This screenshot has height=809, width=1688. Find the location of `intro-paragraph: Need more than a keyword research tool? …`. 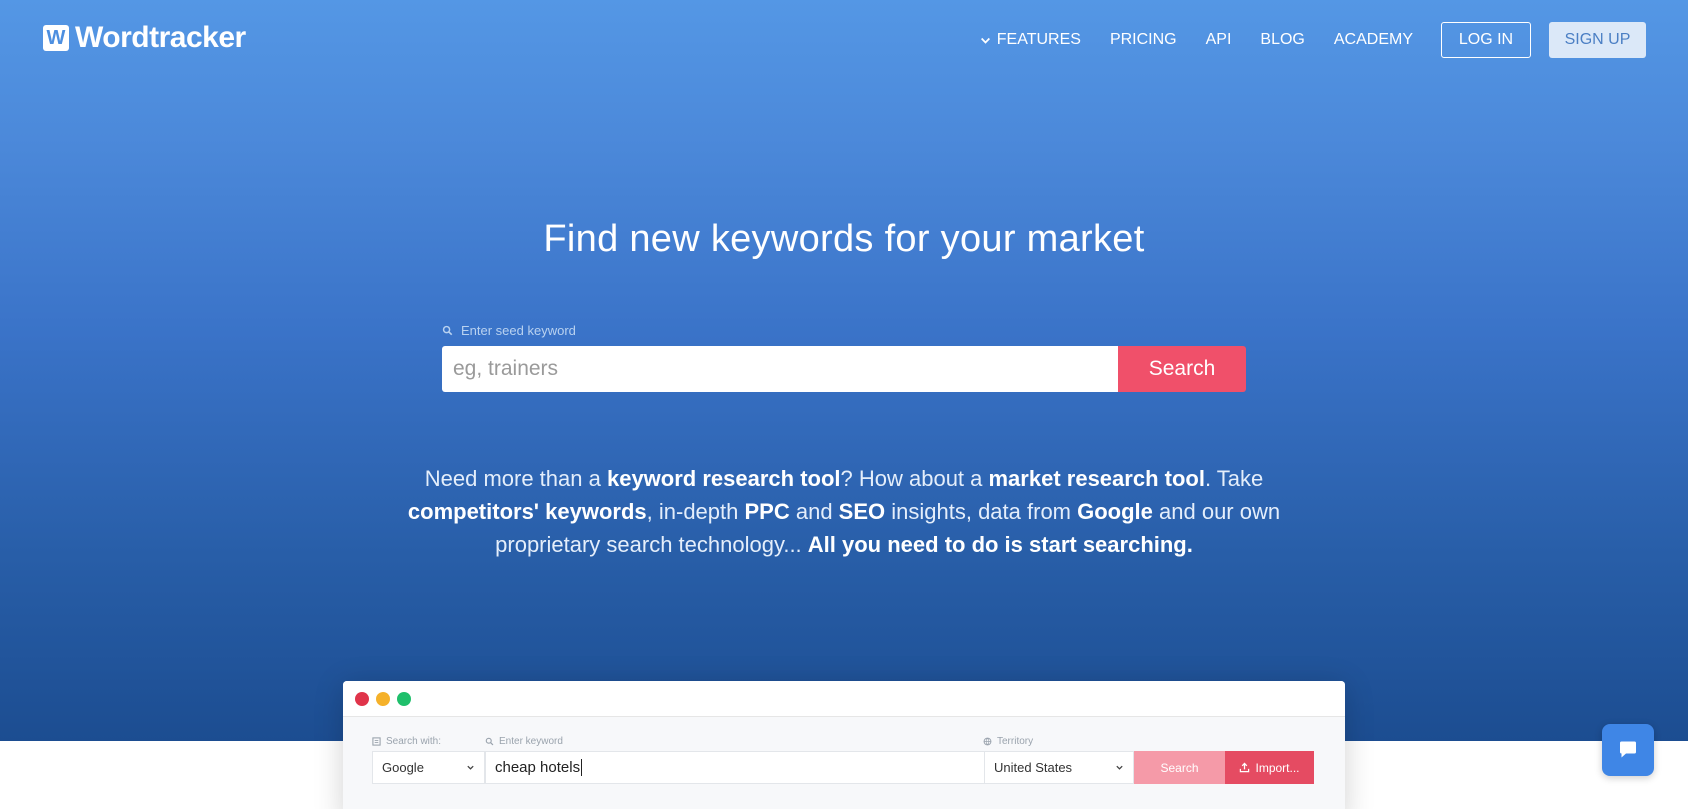

intro-paragraph: Need more than a keyword research tool? … is located at coordinates (844, 511).